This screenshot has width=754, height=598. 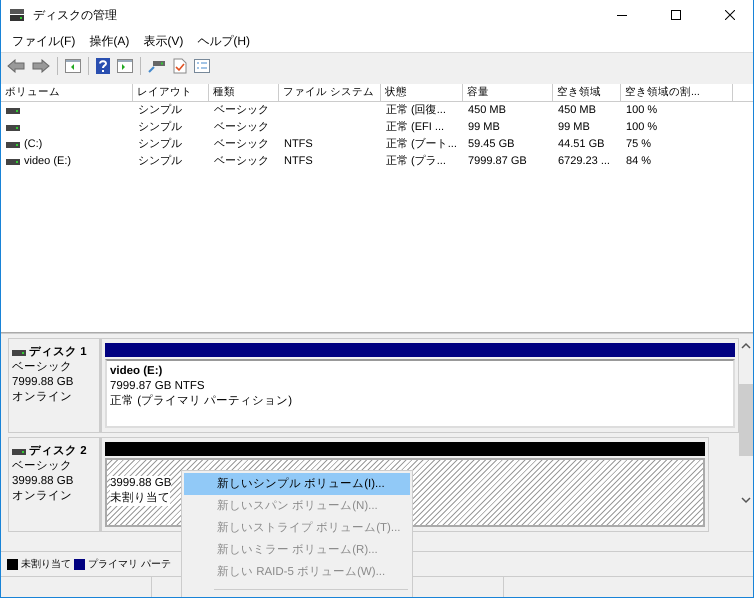 What do you see at coordinates (746, 346) in the screenshot?
I see `scroll-up-icon` at bounding box center [746, 346].